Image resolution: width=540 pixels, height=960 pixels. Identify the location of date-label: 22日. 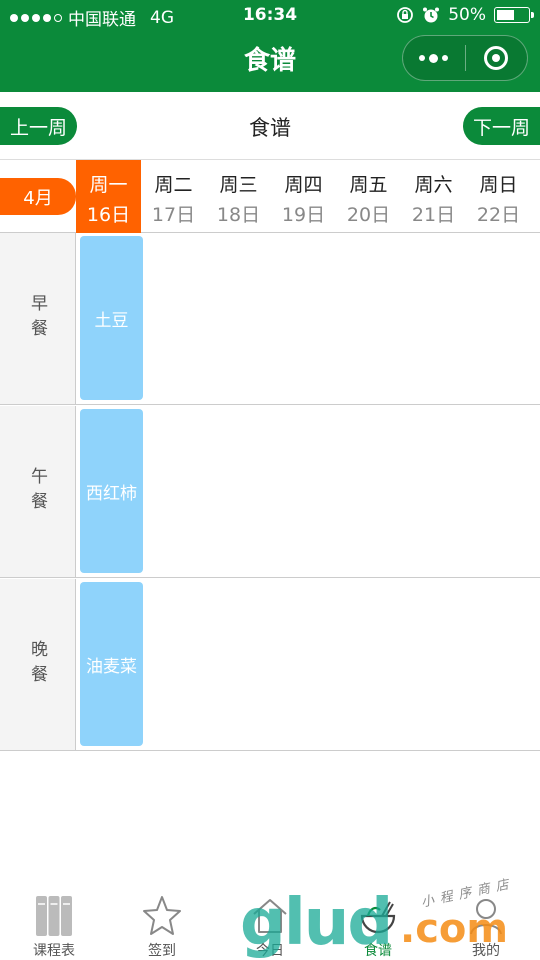
(498, 215).